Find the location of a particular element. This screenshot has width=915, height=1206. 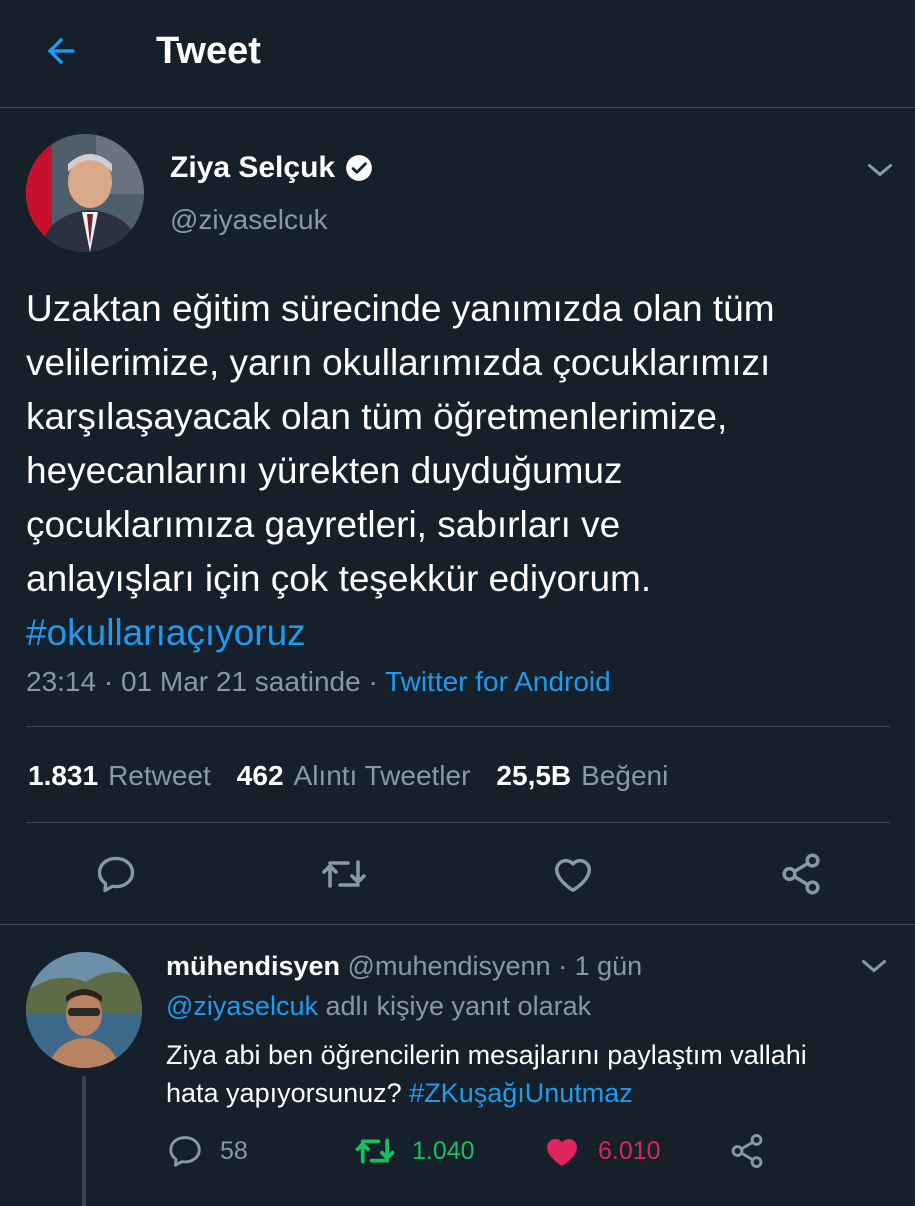

like-icon is located at coordinates (573, 875).